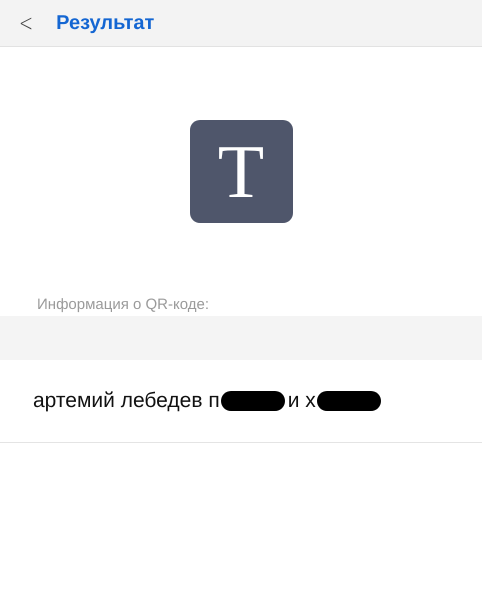  Describe the element at coordinates (105, 23) in the screenshot. I see `page-title: Результат` at that location.